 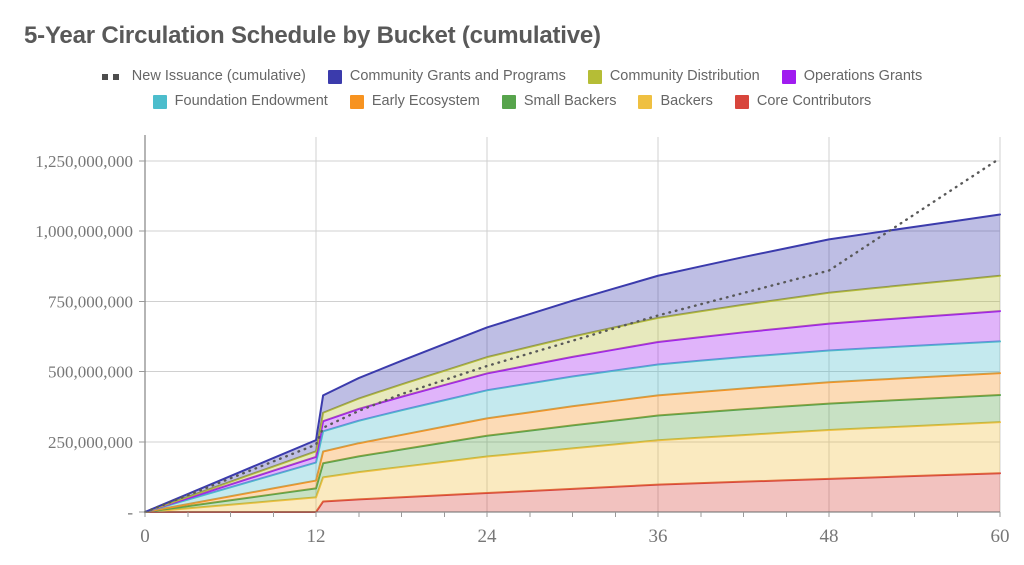 What do you see at coordinates (863, 76) in the screenshot?
I see `legend-label: Operations Grants` at bounding box center [863, 76].